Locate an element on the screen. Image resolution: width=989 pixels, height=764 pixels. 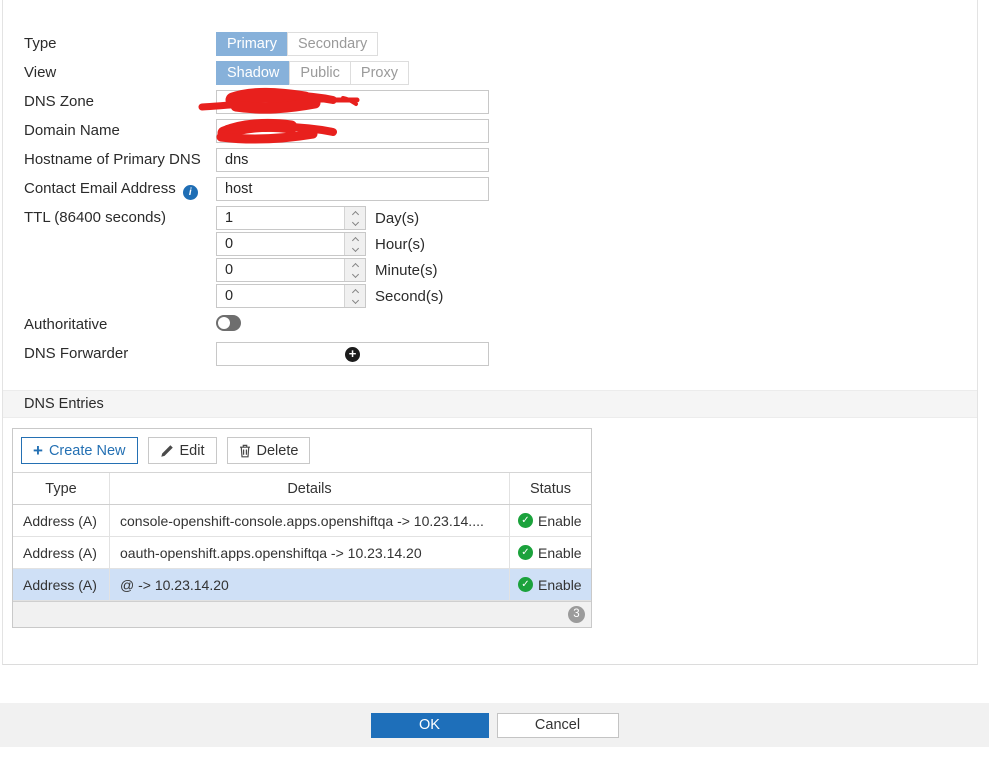
edit-button: Edit is located at coordinates (182, 450).